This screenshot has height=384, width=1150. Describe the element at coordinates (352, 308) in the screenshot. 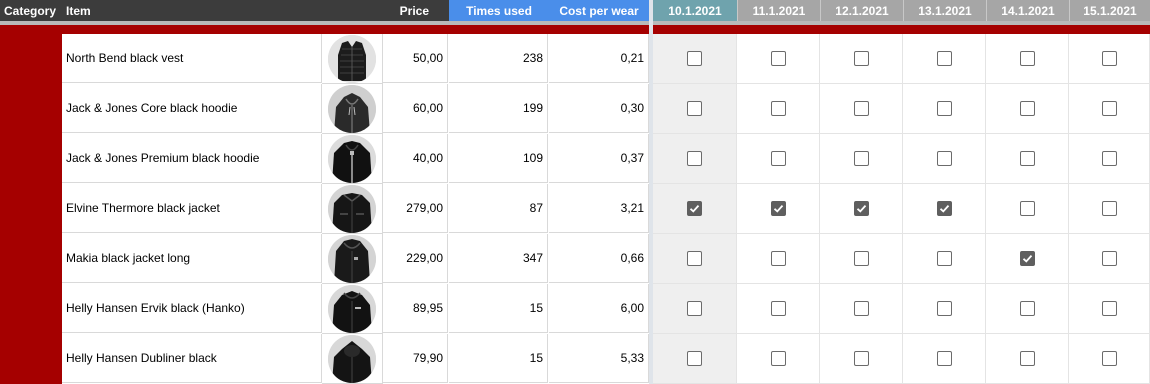

I see `jacket-hood-image` at that location.